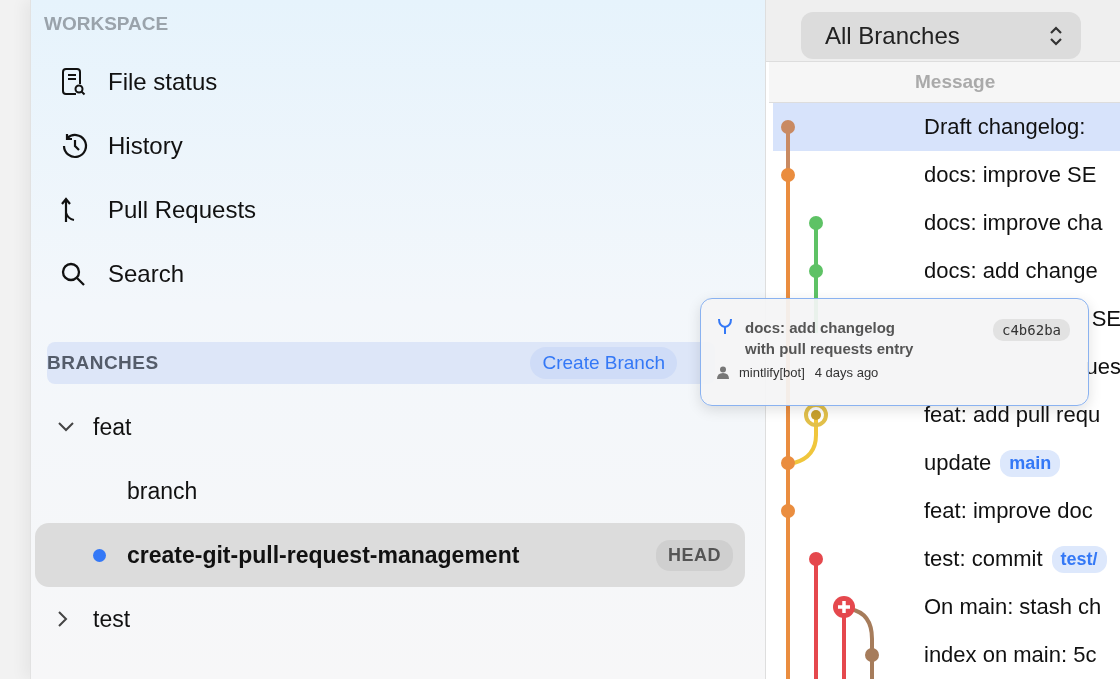 The image size is (1120, 679). I want to click on branch-name: create-git-pull-request-management, so click(323, 555).